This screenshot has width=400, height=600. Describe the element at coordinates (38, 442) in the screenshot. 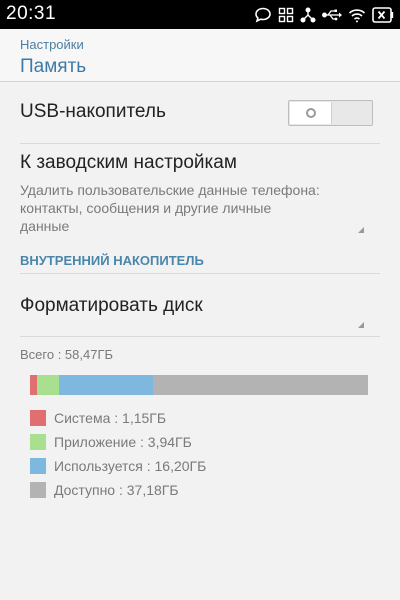

I see `legend-swatch-apps` at that location.